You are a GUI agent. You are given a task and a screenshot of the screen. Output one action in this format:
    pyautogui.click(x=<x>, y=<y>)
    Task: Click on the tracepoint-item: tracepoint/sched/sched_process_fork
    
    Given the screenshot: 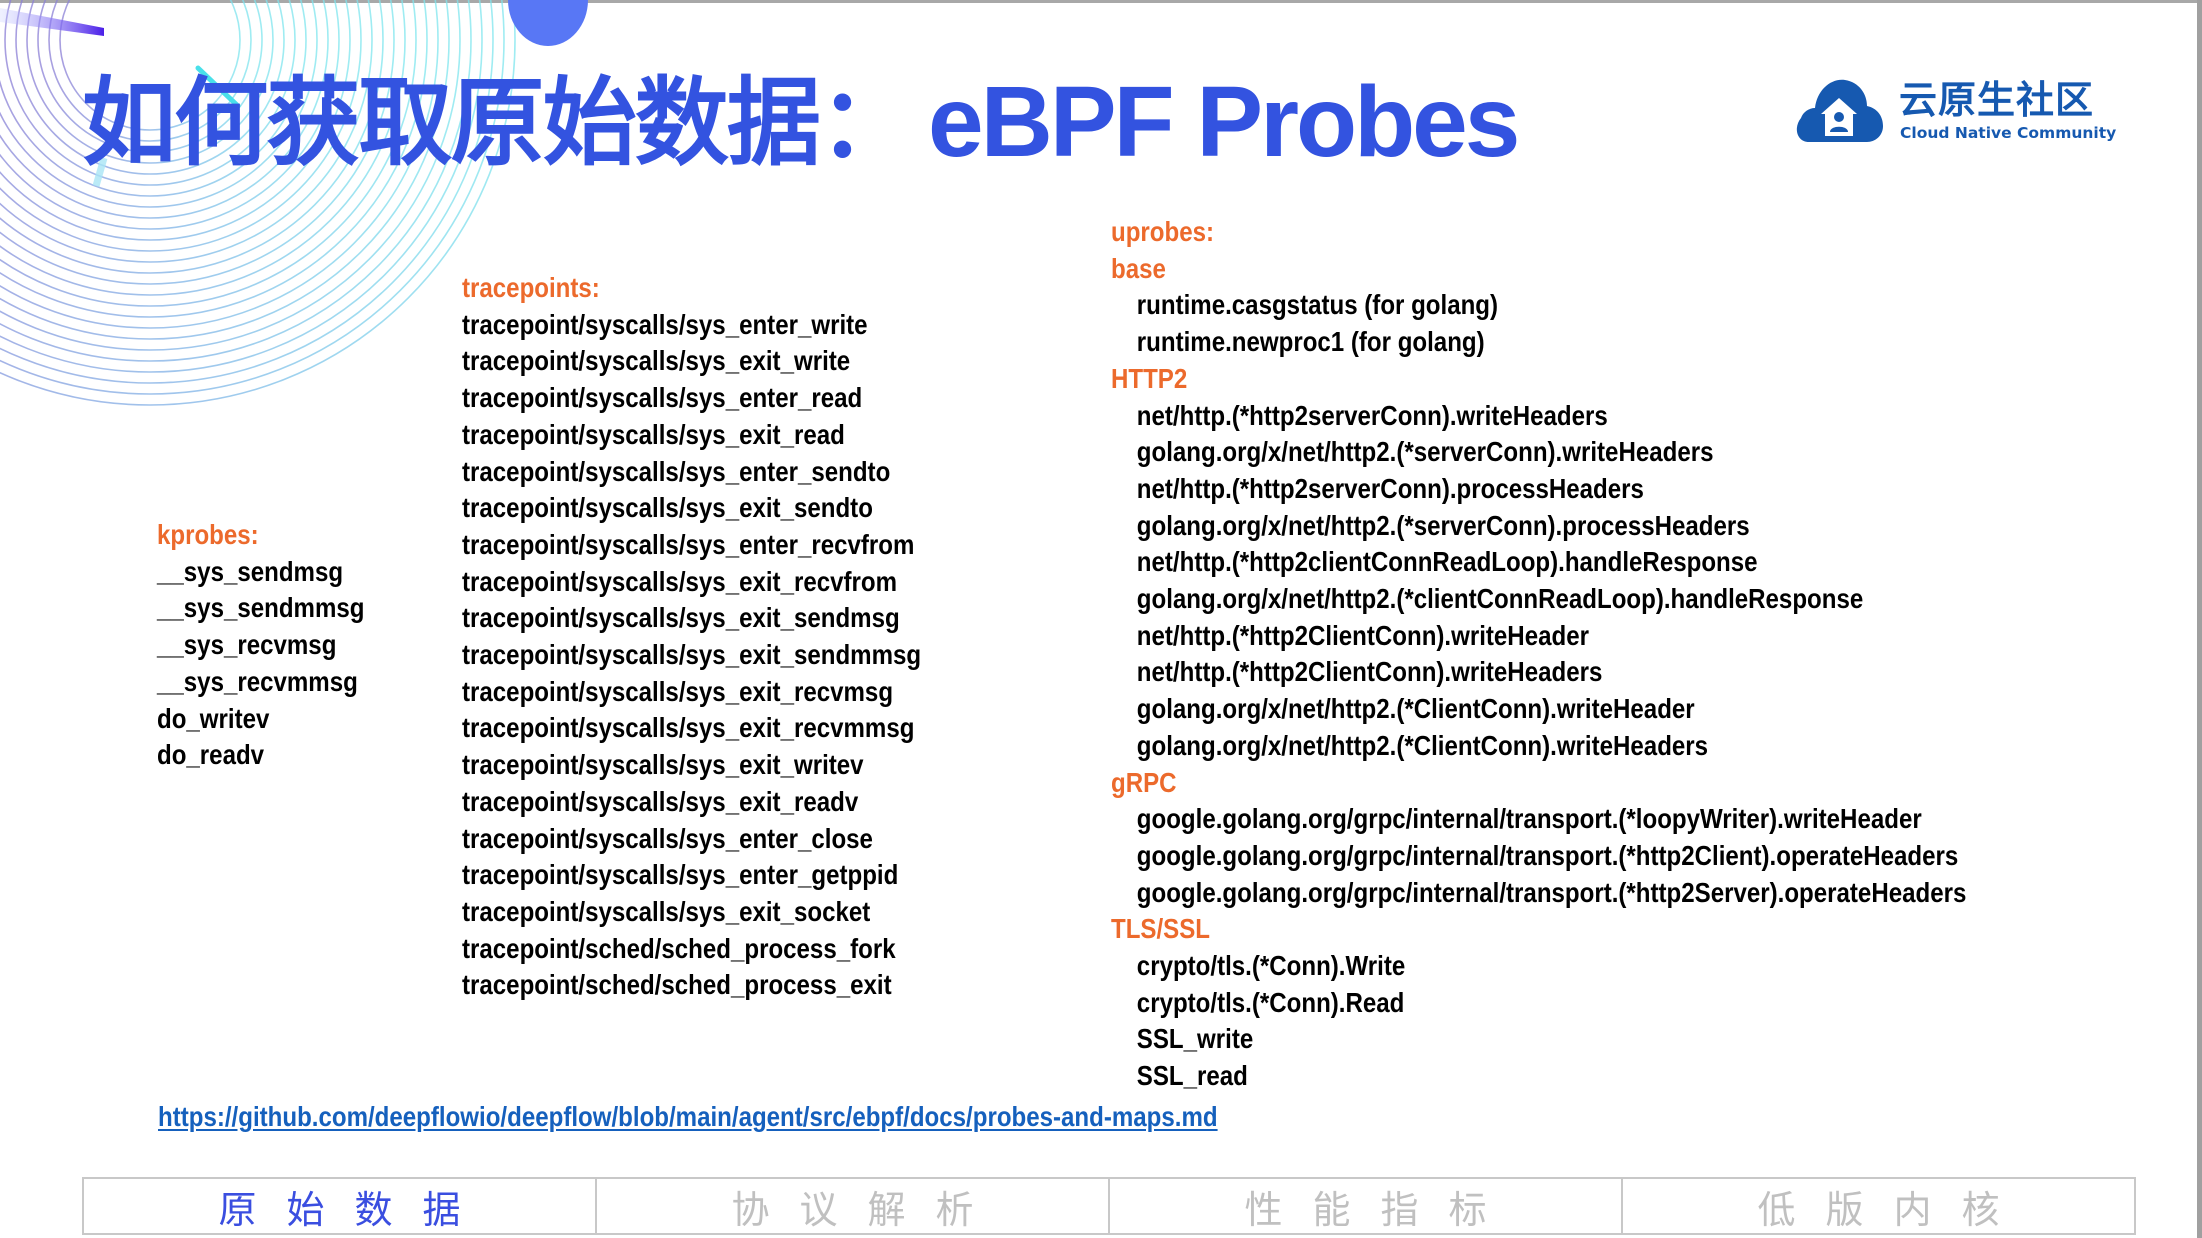 What is the action you would take?
    pyautogui.click(x=679, y=948)
    